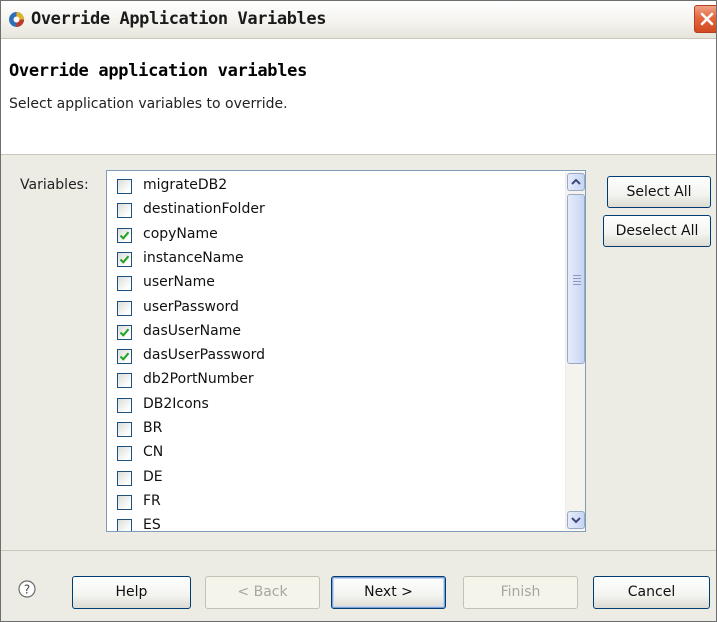  Describe the element at coordinates (651, 592) in the screenshot. I see `cancel-button: Cancel` at that location.